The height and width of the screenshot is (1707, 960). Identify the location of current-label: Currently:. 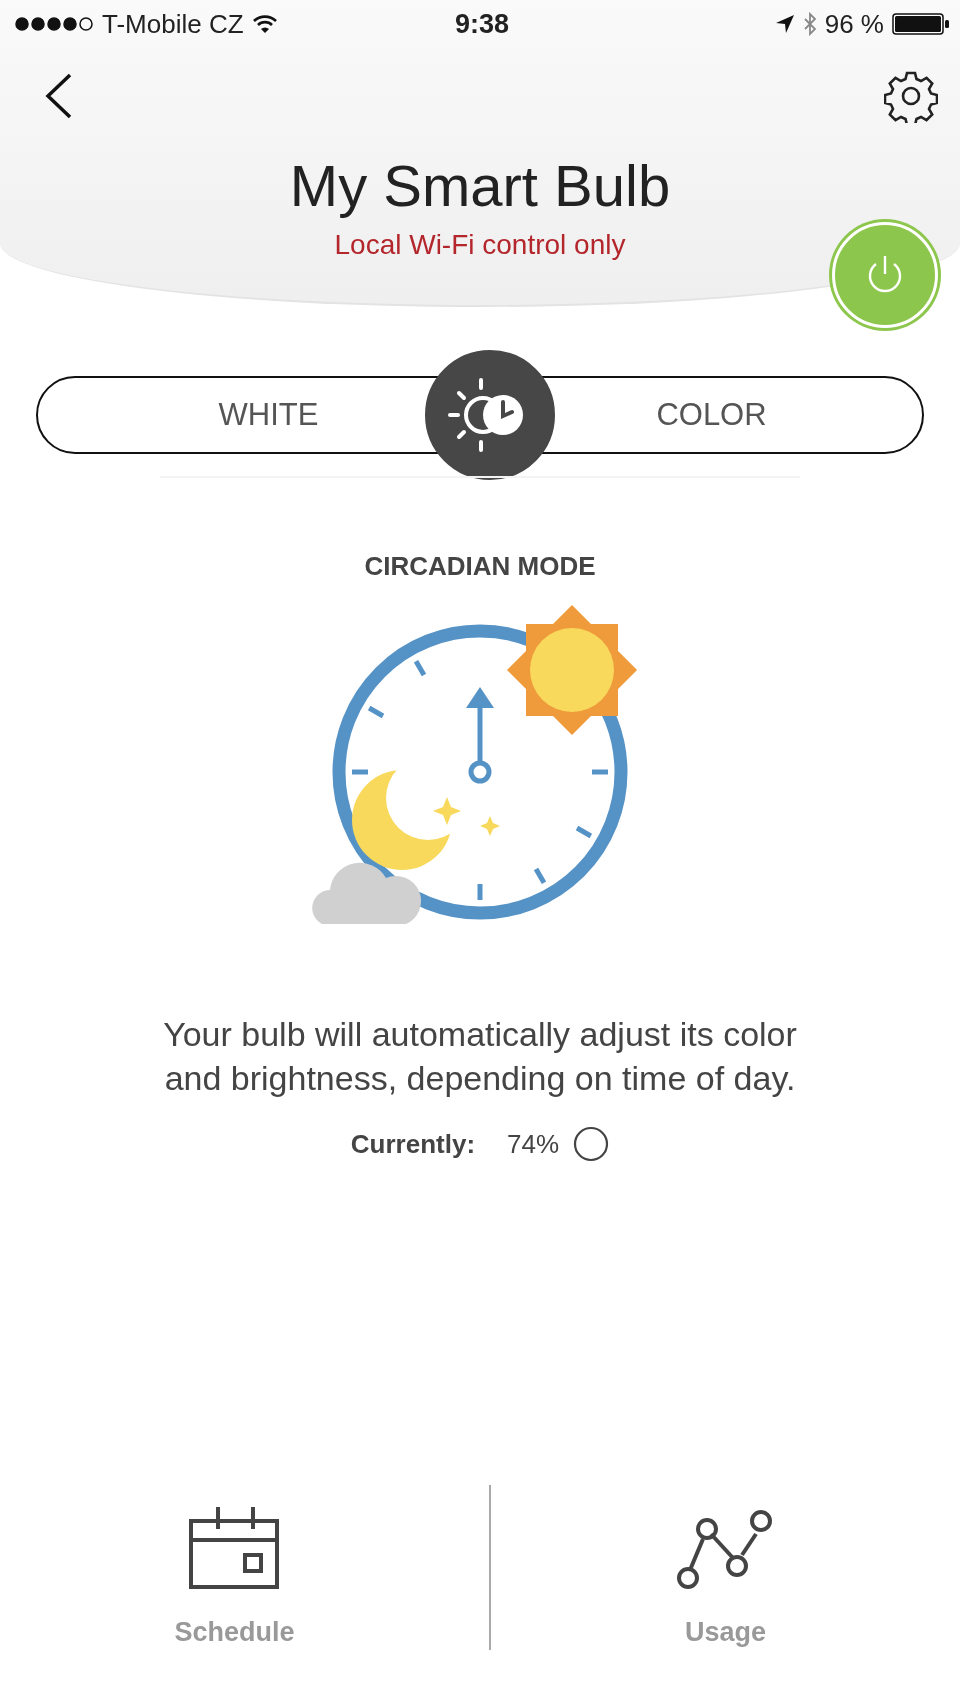
(413, 1144).